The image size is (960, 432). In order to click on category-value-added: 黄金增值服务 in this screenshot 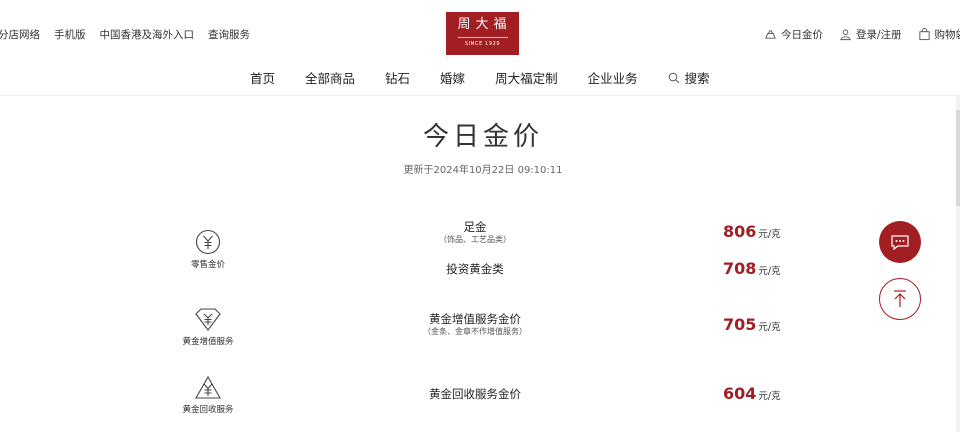, I will do `click(208, 327)`.